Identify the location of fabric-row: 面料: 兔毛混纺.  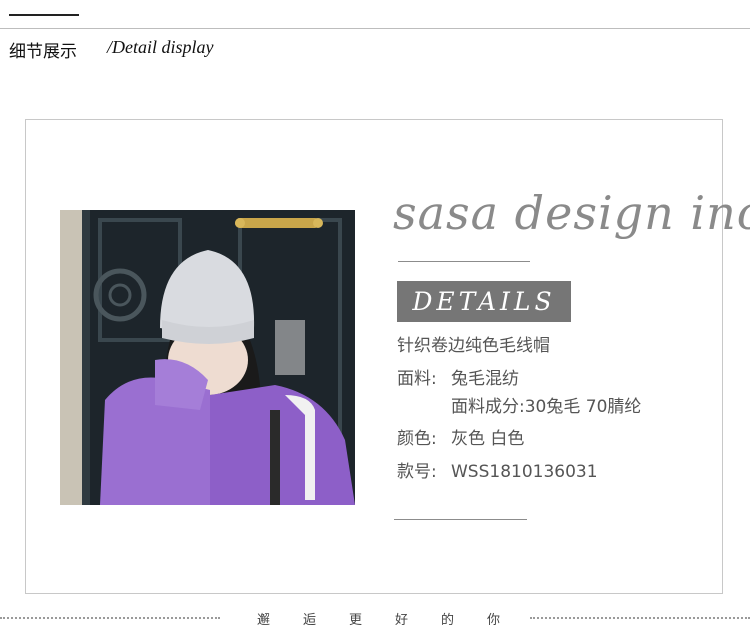
(458, 376).